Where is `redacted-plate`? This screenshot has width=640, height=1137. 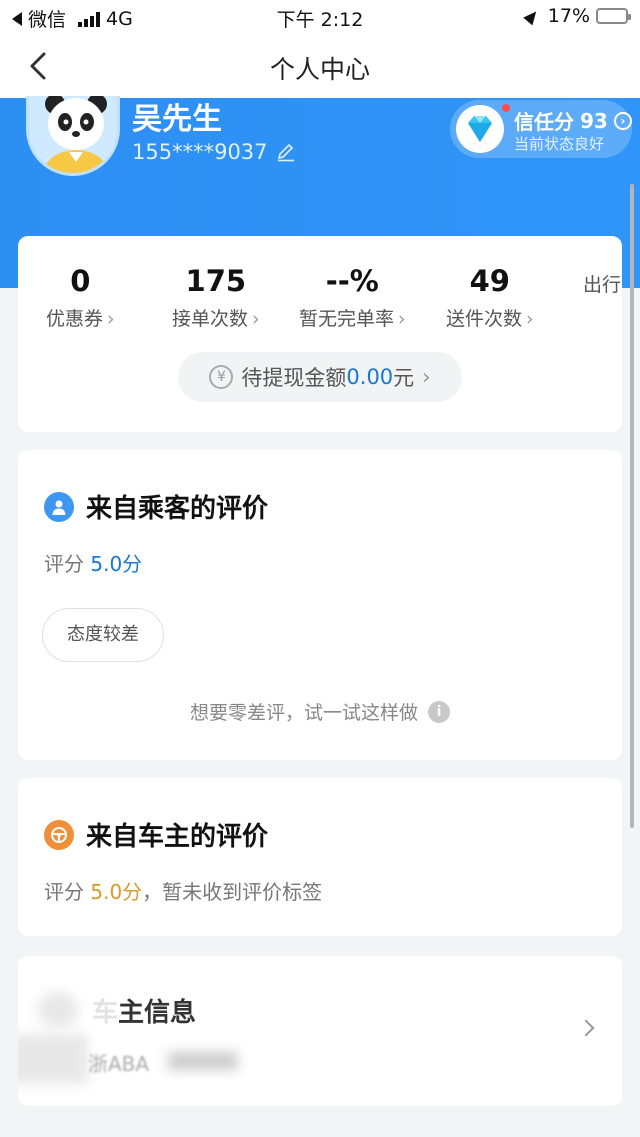
redacted-plate is located at coordinates (203, 1061).